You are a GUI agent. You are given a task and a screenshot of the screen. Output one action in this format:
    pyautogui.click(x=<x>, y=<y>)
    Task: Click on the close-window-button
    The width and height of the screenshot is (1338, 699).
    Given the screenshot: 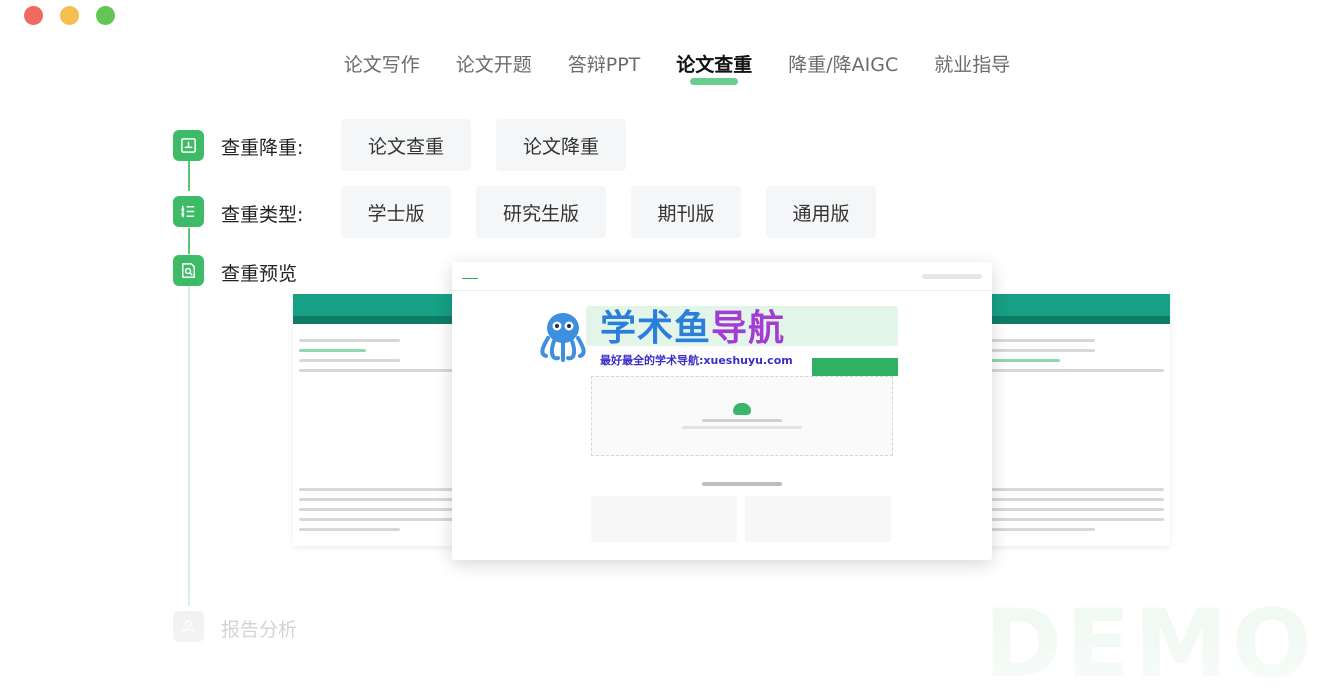 What is the action you would take?
    pyautogui.click(x=33, y=15)
    